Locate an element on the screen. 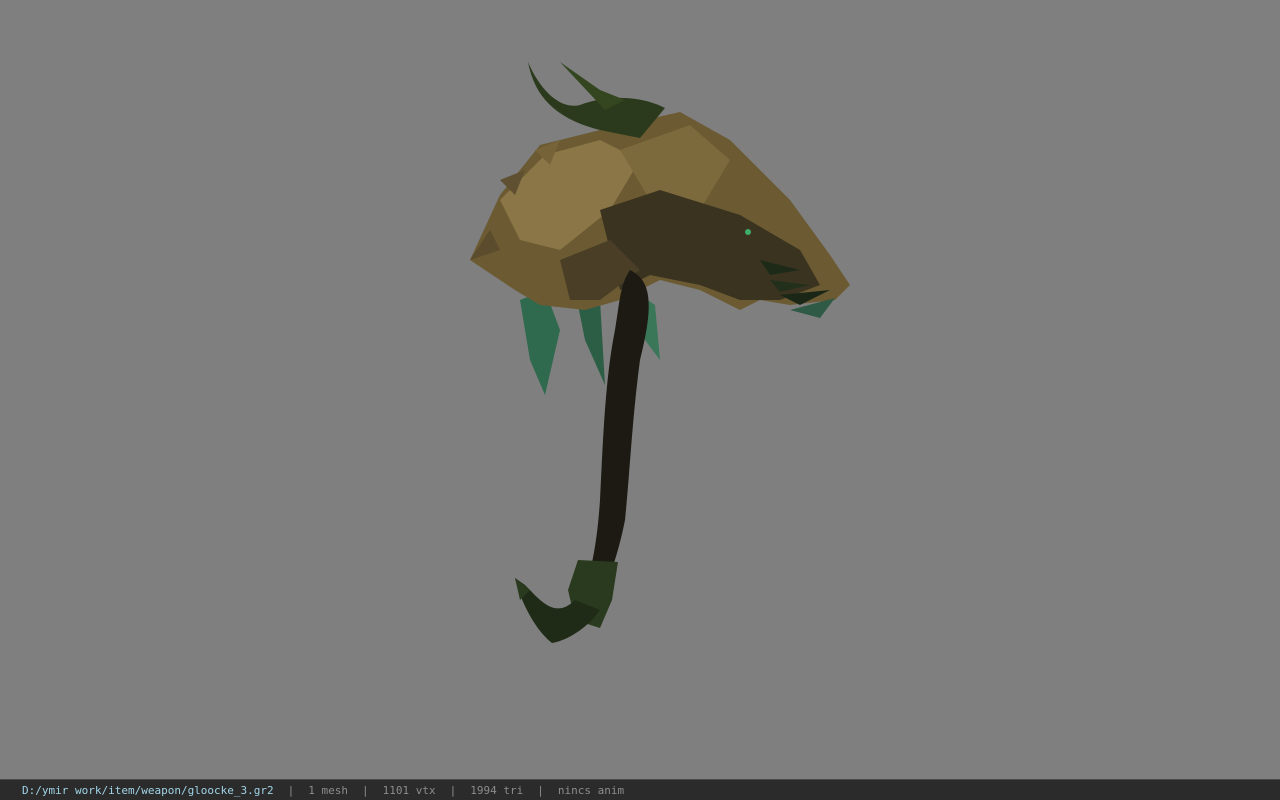 This screenshot has width=1280, height=800. eye-icon is located at coordinates (748, 232).